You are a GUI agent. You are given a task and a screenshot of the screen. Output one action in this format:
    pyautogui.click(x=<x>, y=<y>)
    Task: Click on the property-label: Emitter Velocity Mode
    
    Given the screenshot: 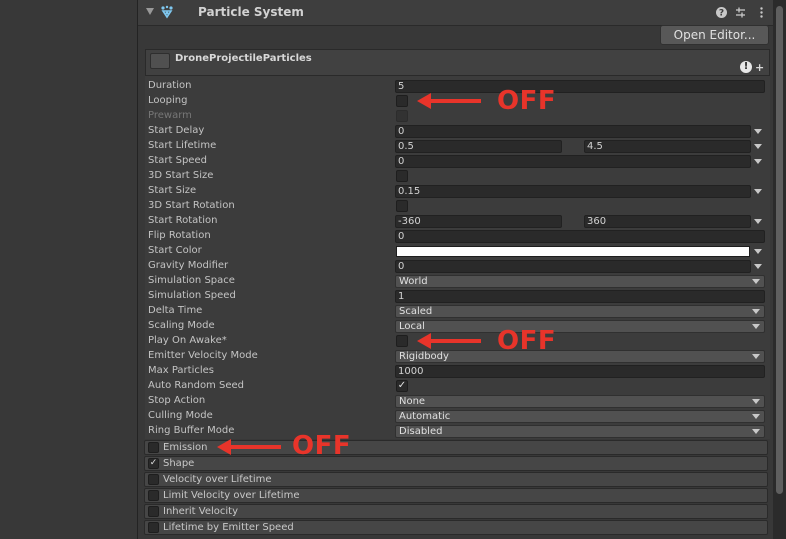 What is the action you would take?
    pyautogui.click(x=203, y=355)
    